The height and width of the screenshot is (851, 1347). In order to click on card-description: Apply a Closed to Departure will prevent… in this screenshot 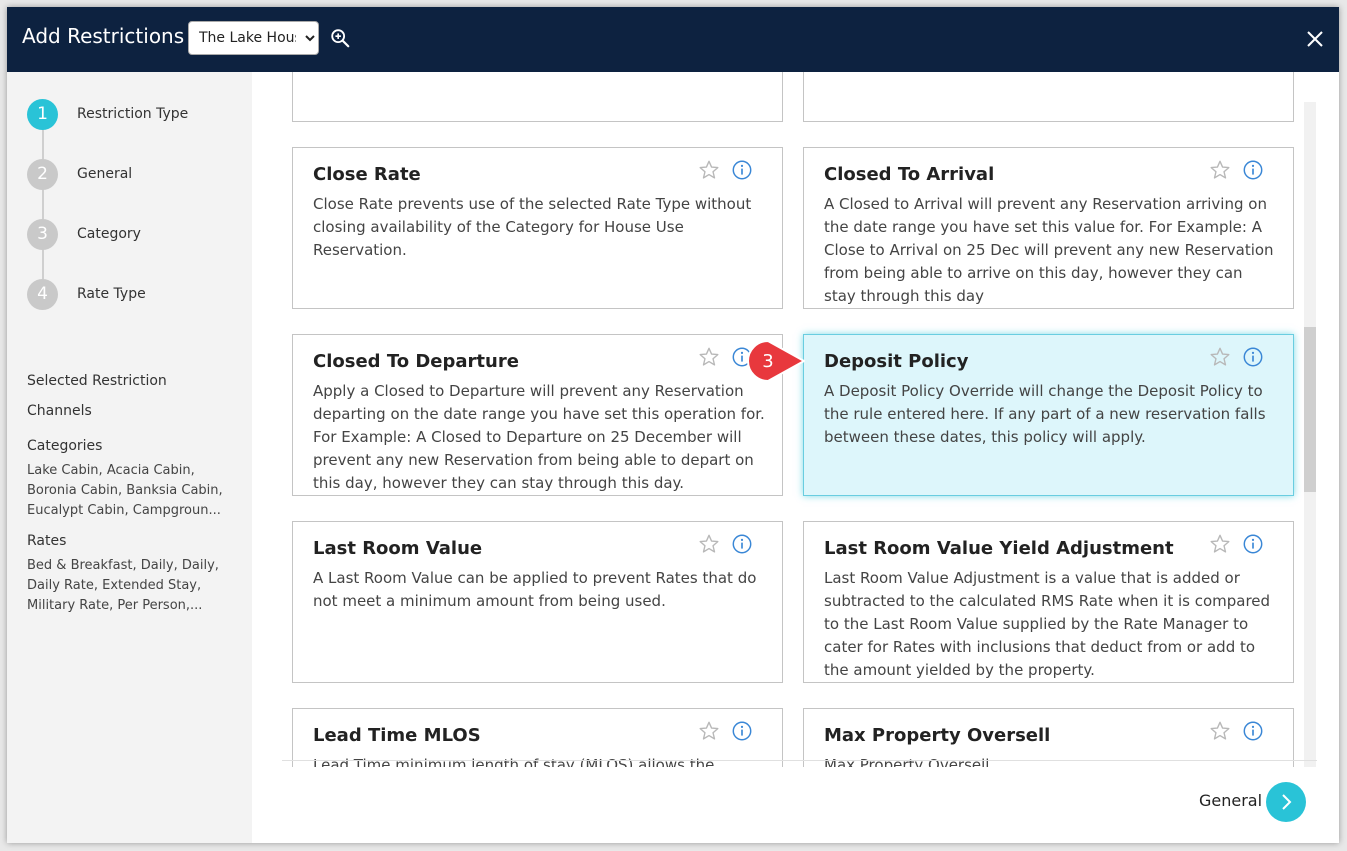, I will do `click(539, 437)`.